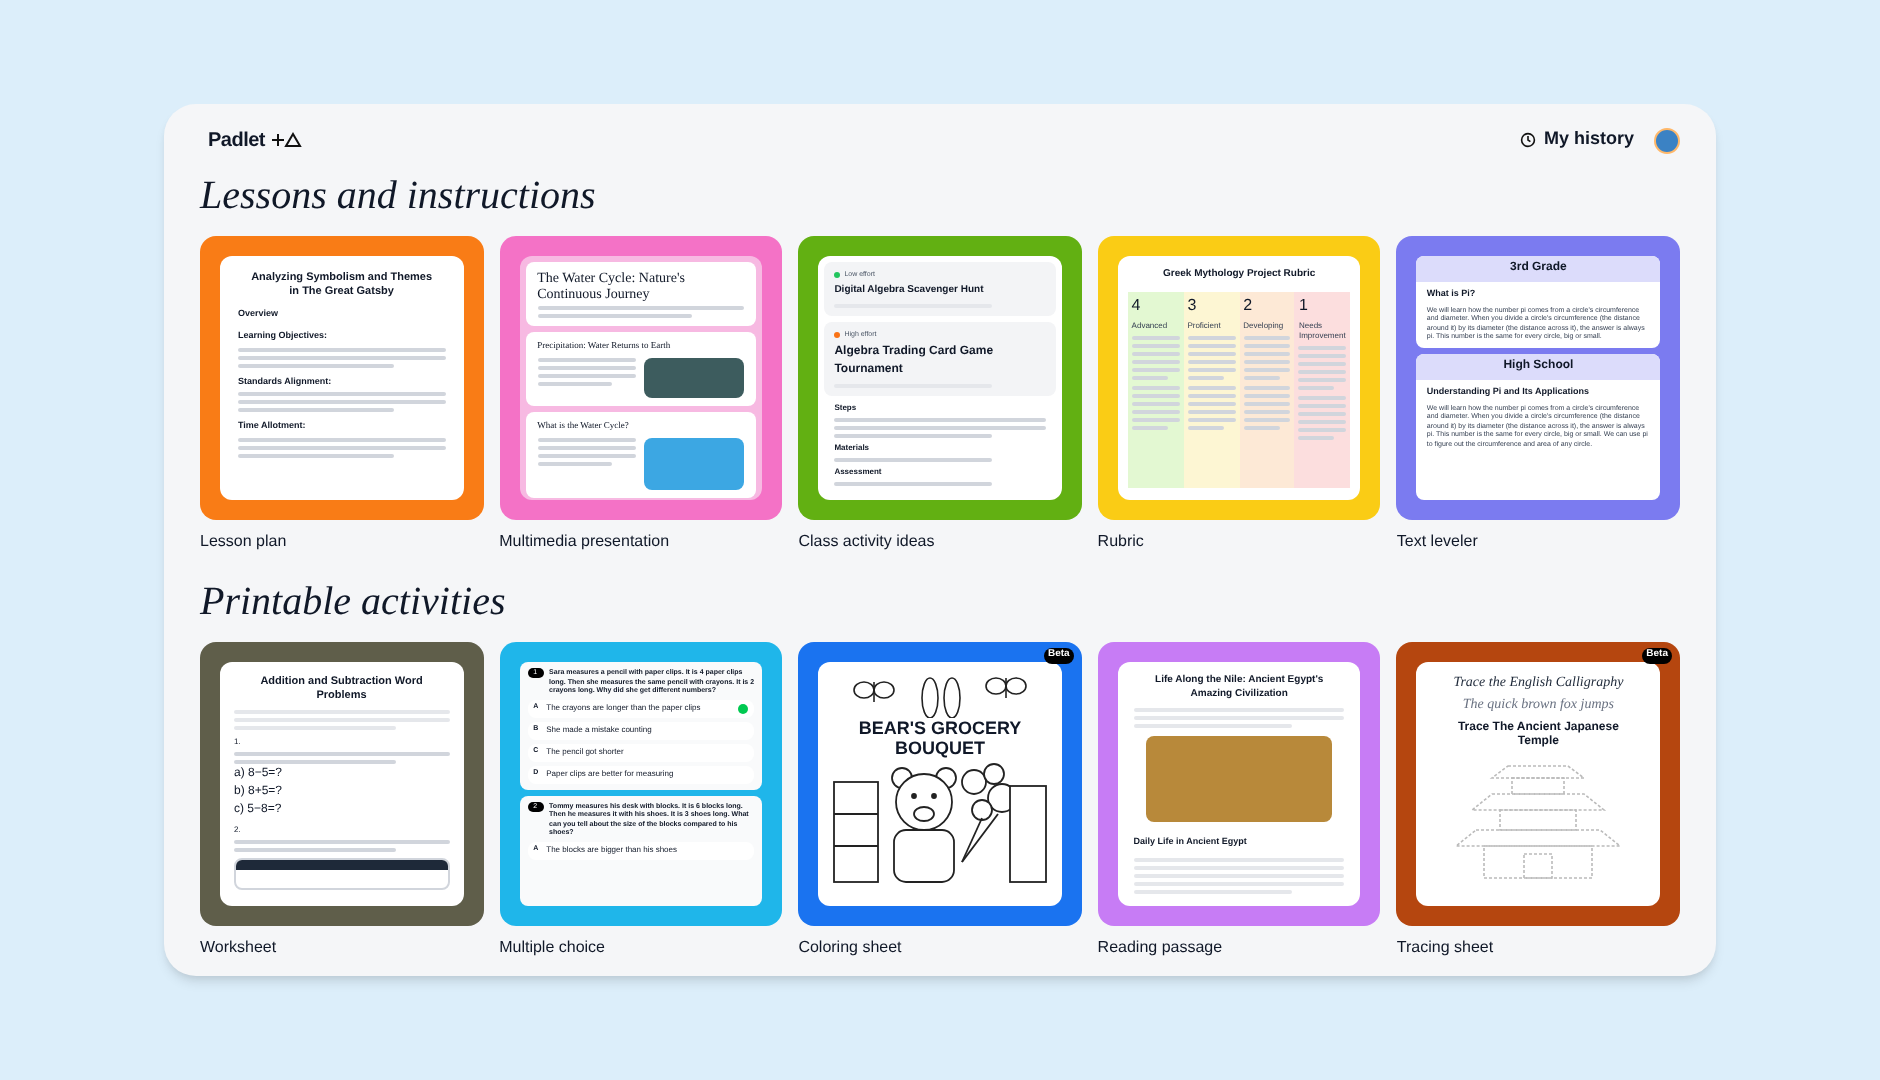 This screenshot has height=1080, width=1880. I want to click on coloring-title: BEAR'S GROCERY BOUQUET, so click(940, 738).